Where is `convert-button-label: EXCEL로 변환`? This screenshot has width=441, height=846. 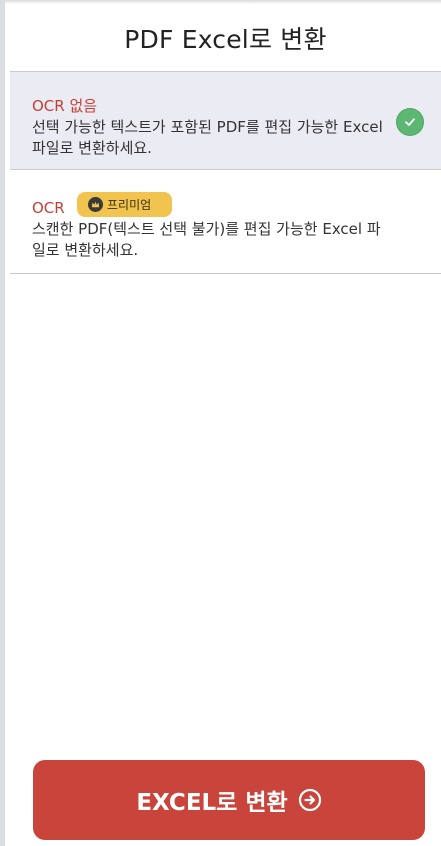 convert-button-label: EXCEL로 변환 is located at coordinates (212, 803).